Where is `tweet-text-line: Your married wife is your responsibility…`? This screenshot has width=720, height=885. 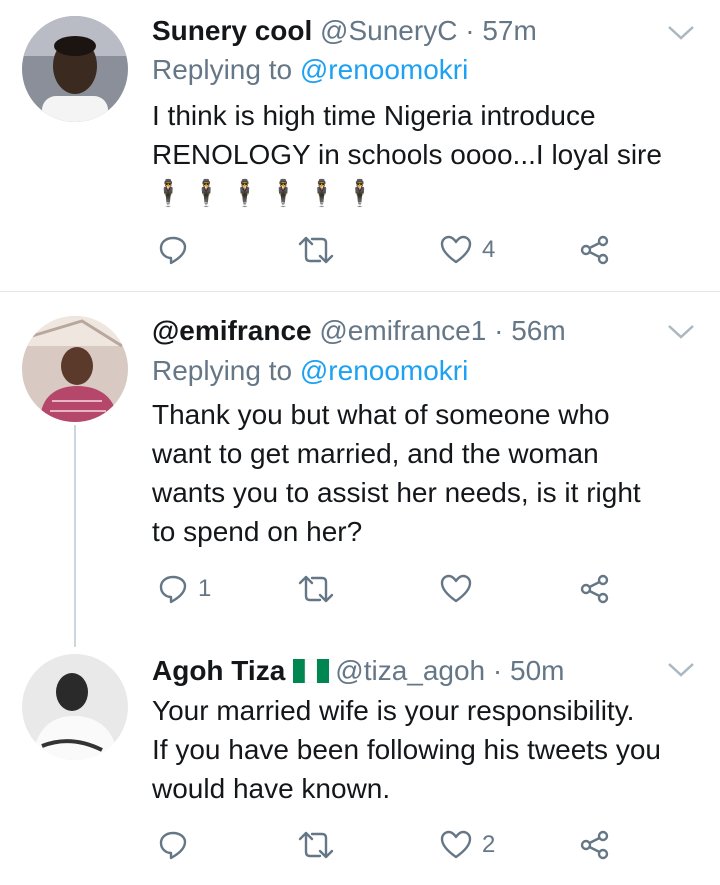 tweet-text-line: Your married wife is your responsibility… is located at coordinates (393, 710).